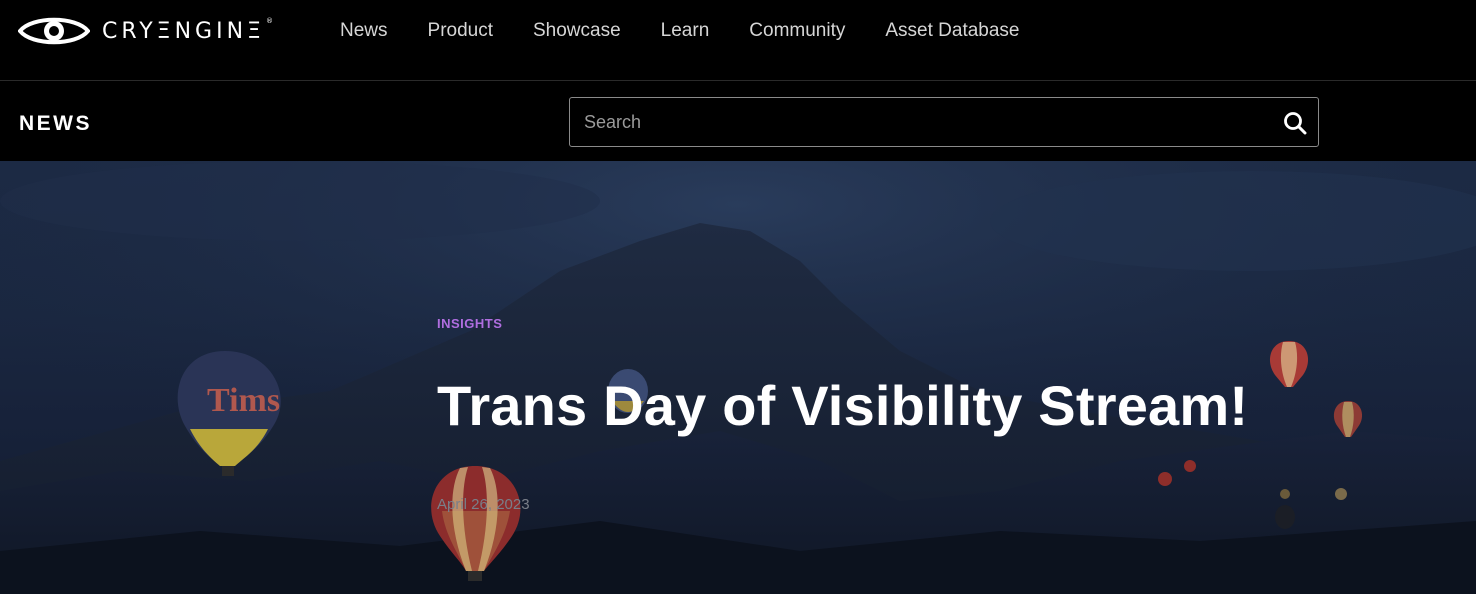  I want to click on article-date: April 26, 2023, so click(483, 504).